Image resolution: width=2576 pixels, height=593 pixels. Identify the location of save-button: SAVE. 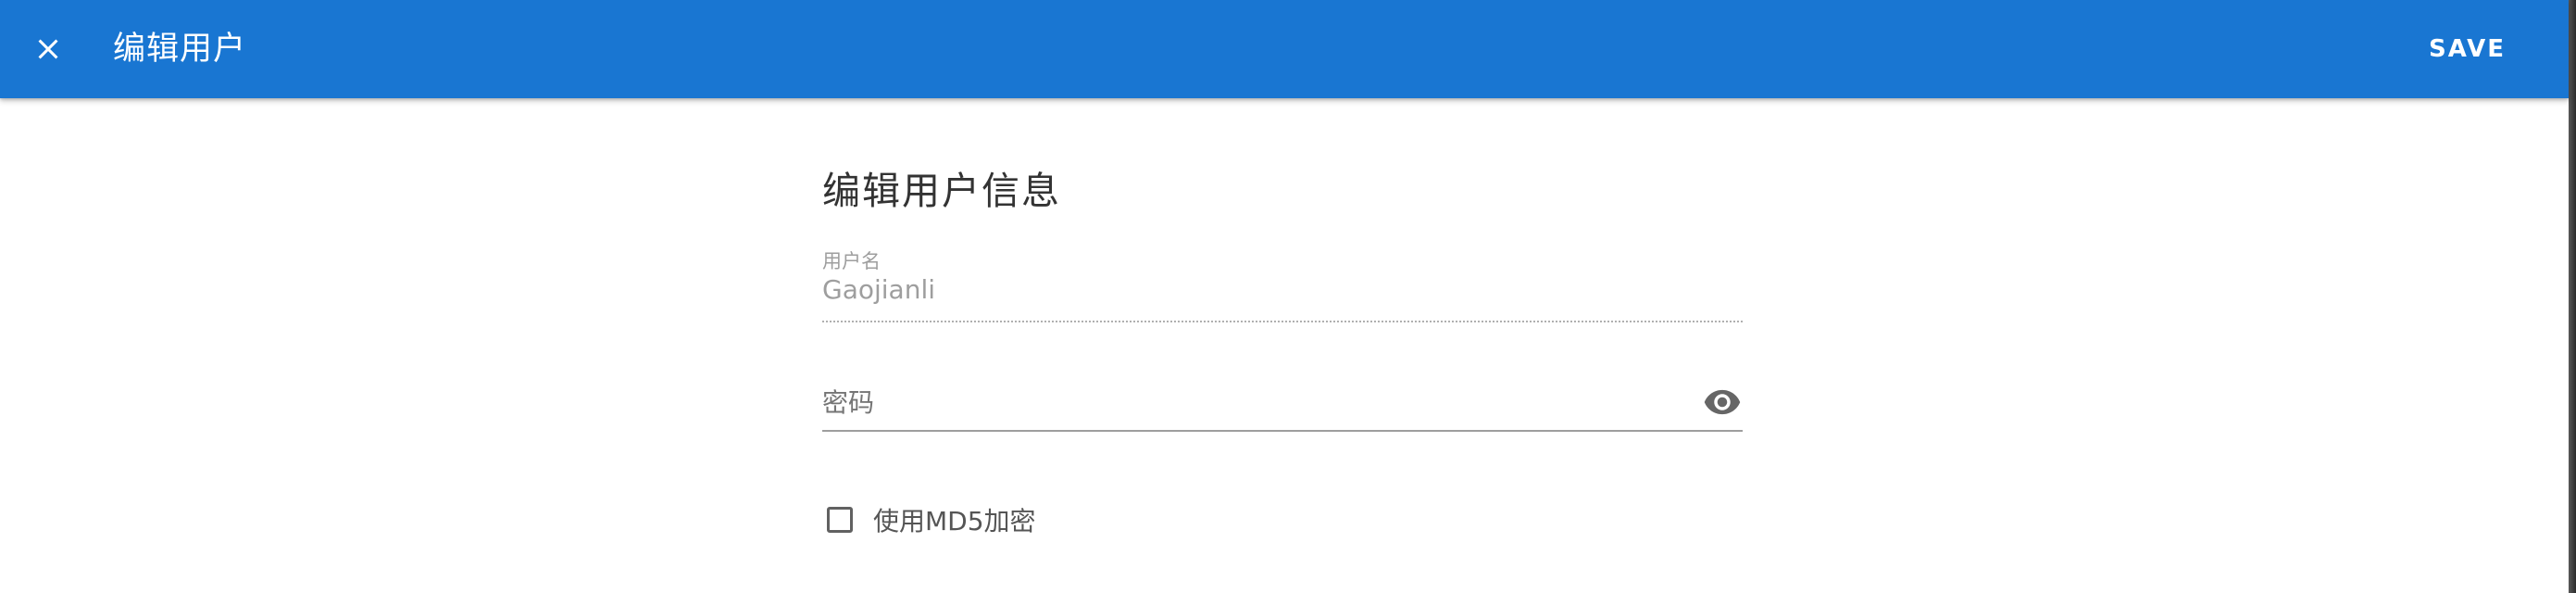
(2467, 49).